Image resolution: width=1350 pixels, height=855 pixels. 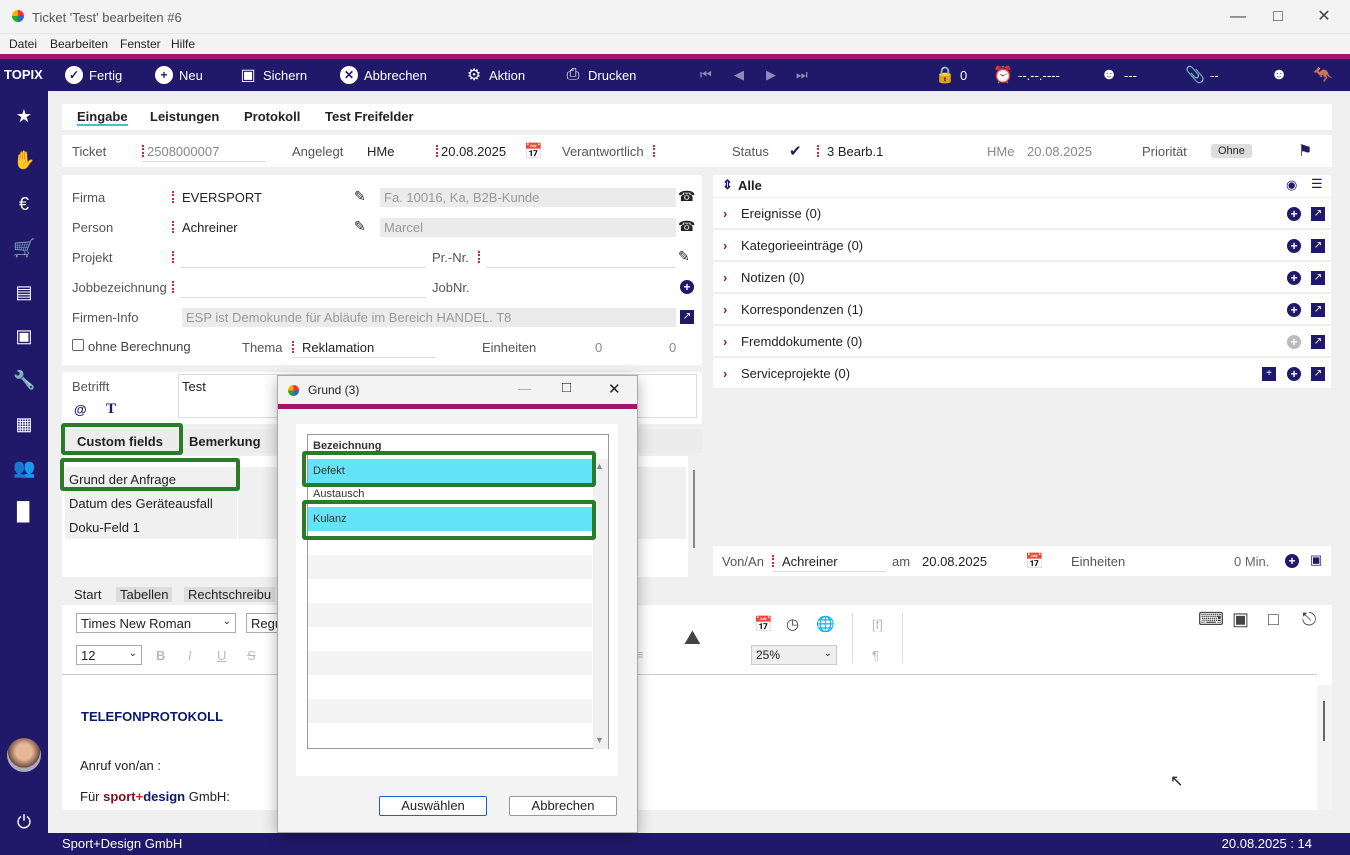 What do you see at coordinates (24, 116) in the screenshot?
I see `star-icon: ★` at bounding box center [24, 116].